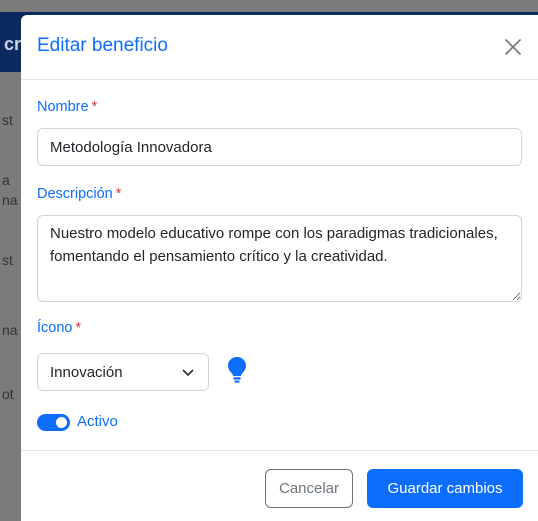  I want to click on icon-select: Innovación, so click(123, 372).